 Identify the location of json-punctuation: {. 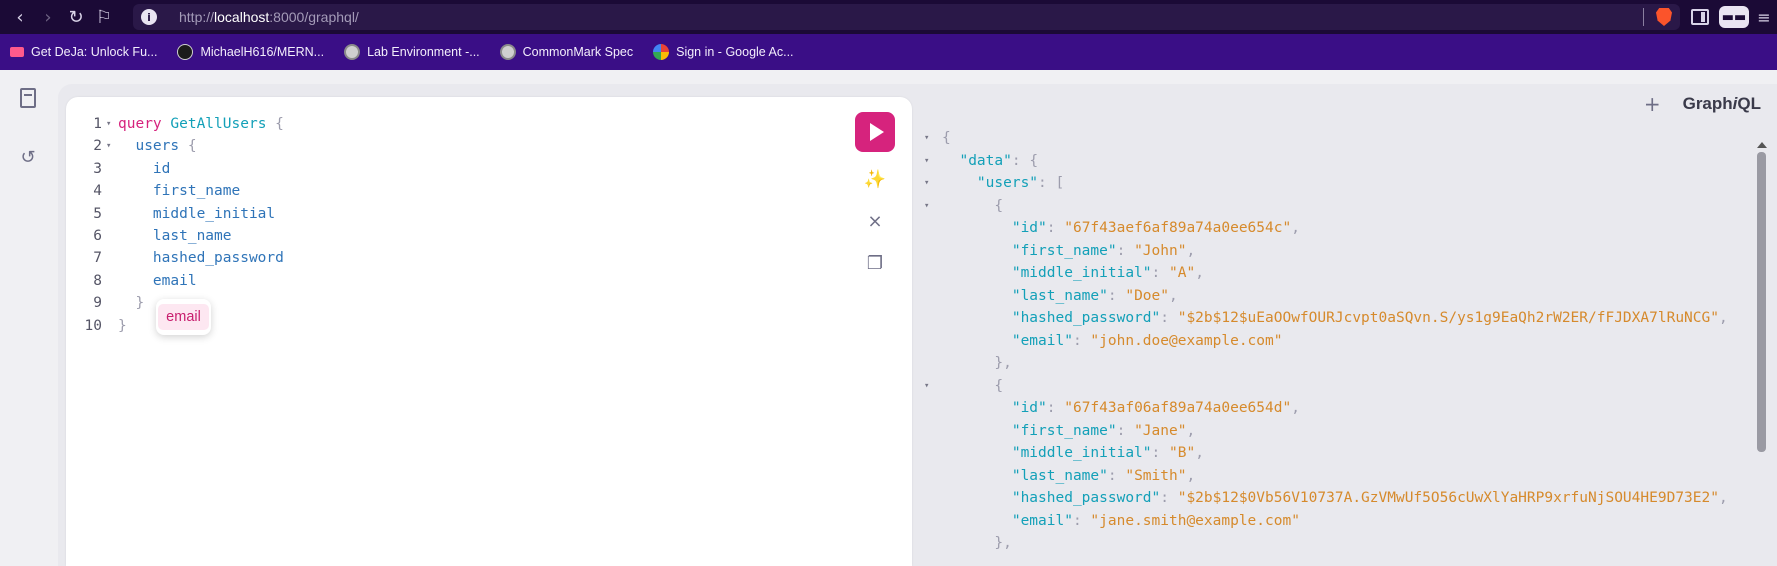
(999, 205).